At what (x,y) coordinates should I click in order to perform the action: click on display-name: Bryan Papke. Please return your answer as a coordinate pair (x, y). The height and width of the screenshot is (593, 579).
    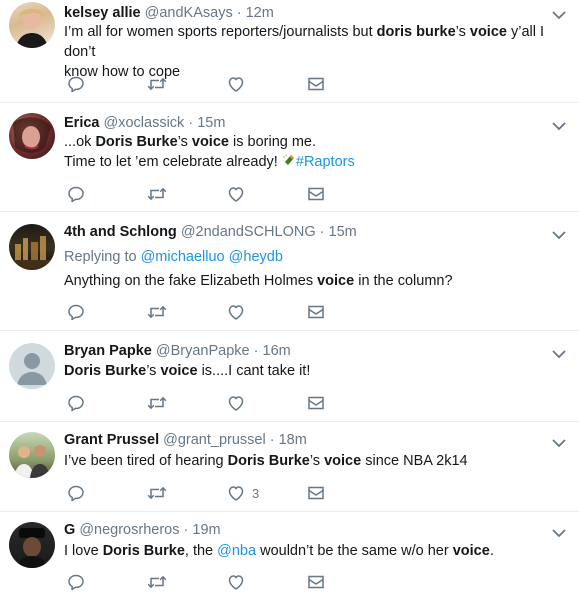
    Looking at the image, I should click on (108, 351).